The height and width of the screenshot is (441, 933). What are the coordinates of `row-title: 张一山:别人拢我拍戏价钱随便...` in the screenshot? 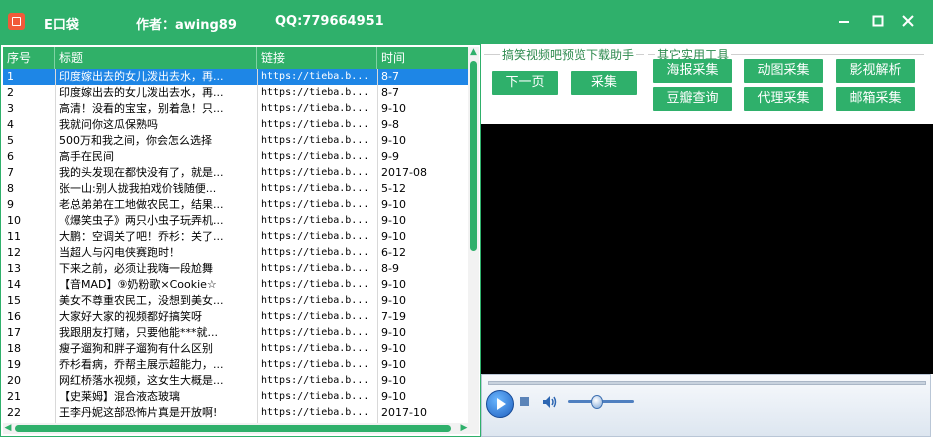 It's located at (138, 188).